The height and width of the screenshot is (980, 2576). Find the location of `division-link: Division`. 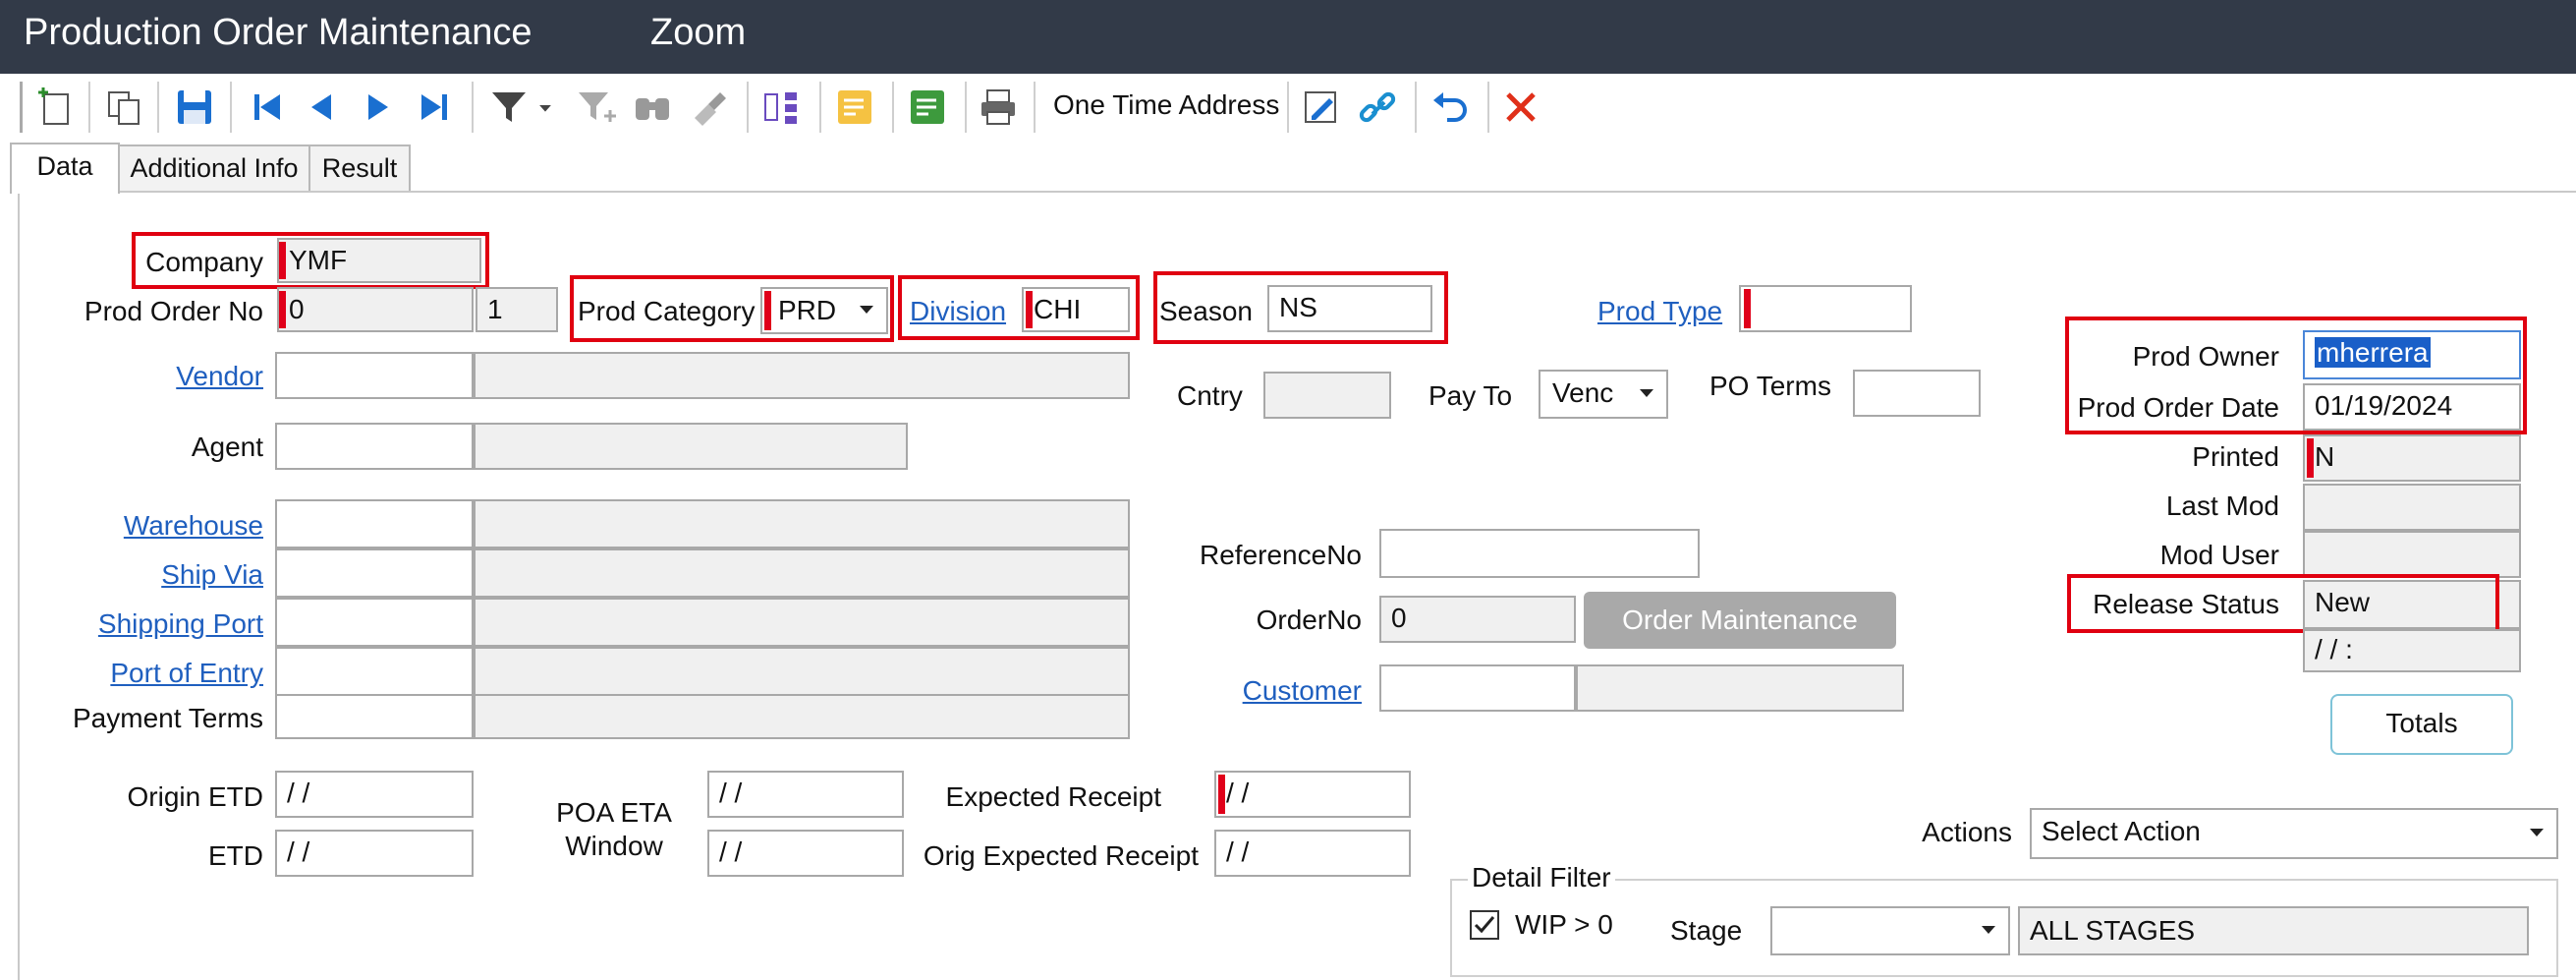

division-link: Division is located at coordinates (958, 312).